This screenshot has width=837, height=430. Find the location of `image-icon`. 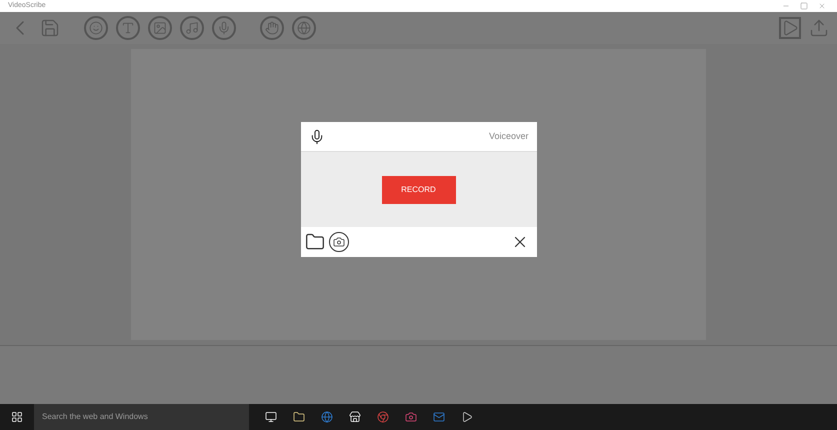

image-icon is located at coordinates (160, 28).